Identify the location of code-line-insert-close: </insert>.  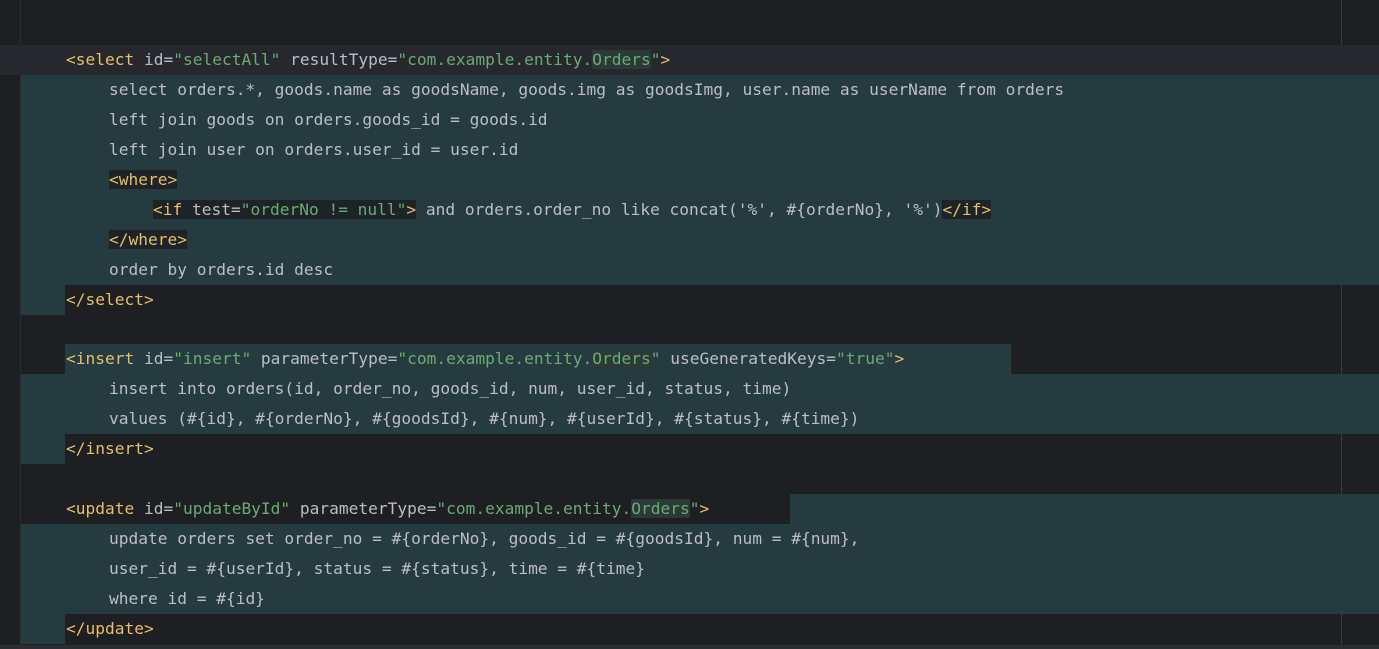
(110, 449).